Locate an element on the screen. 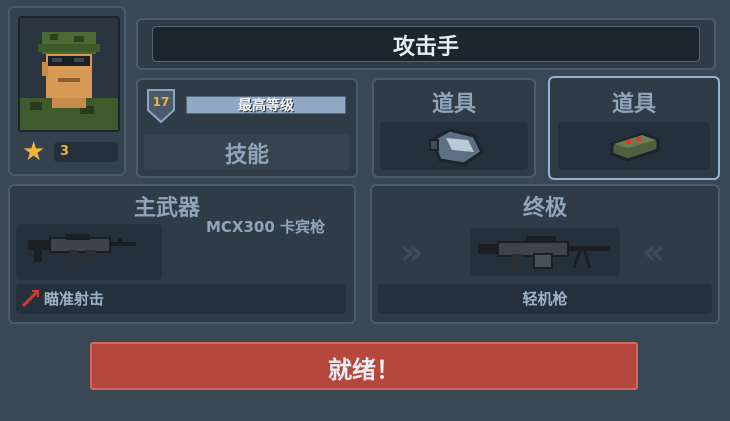 The width and height of the screenshot is (730, 421). carbine-rifle-icon is located at coordinates (82, 252).